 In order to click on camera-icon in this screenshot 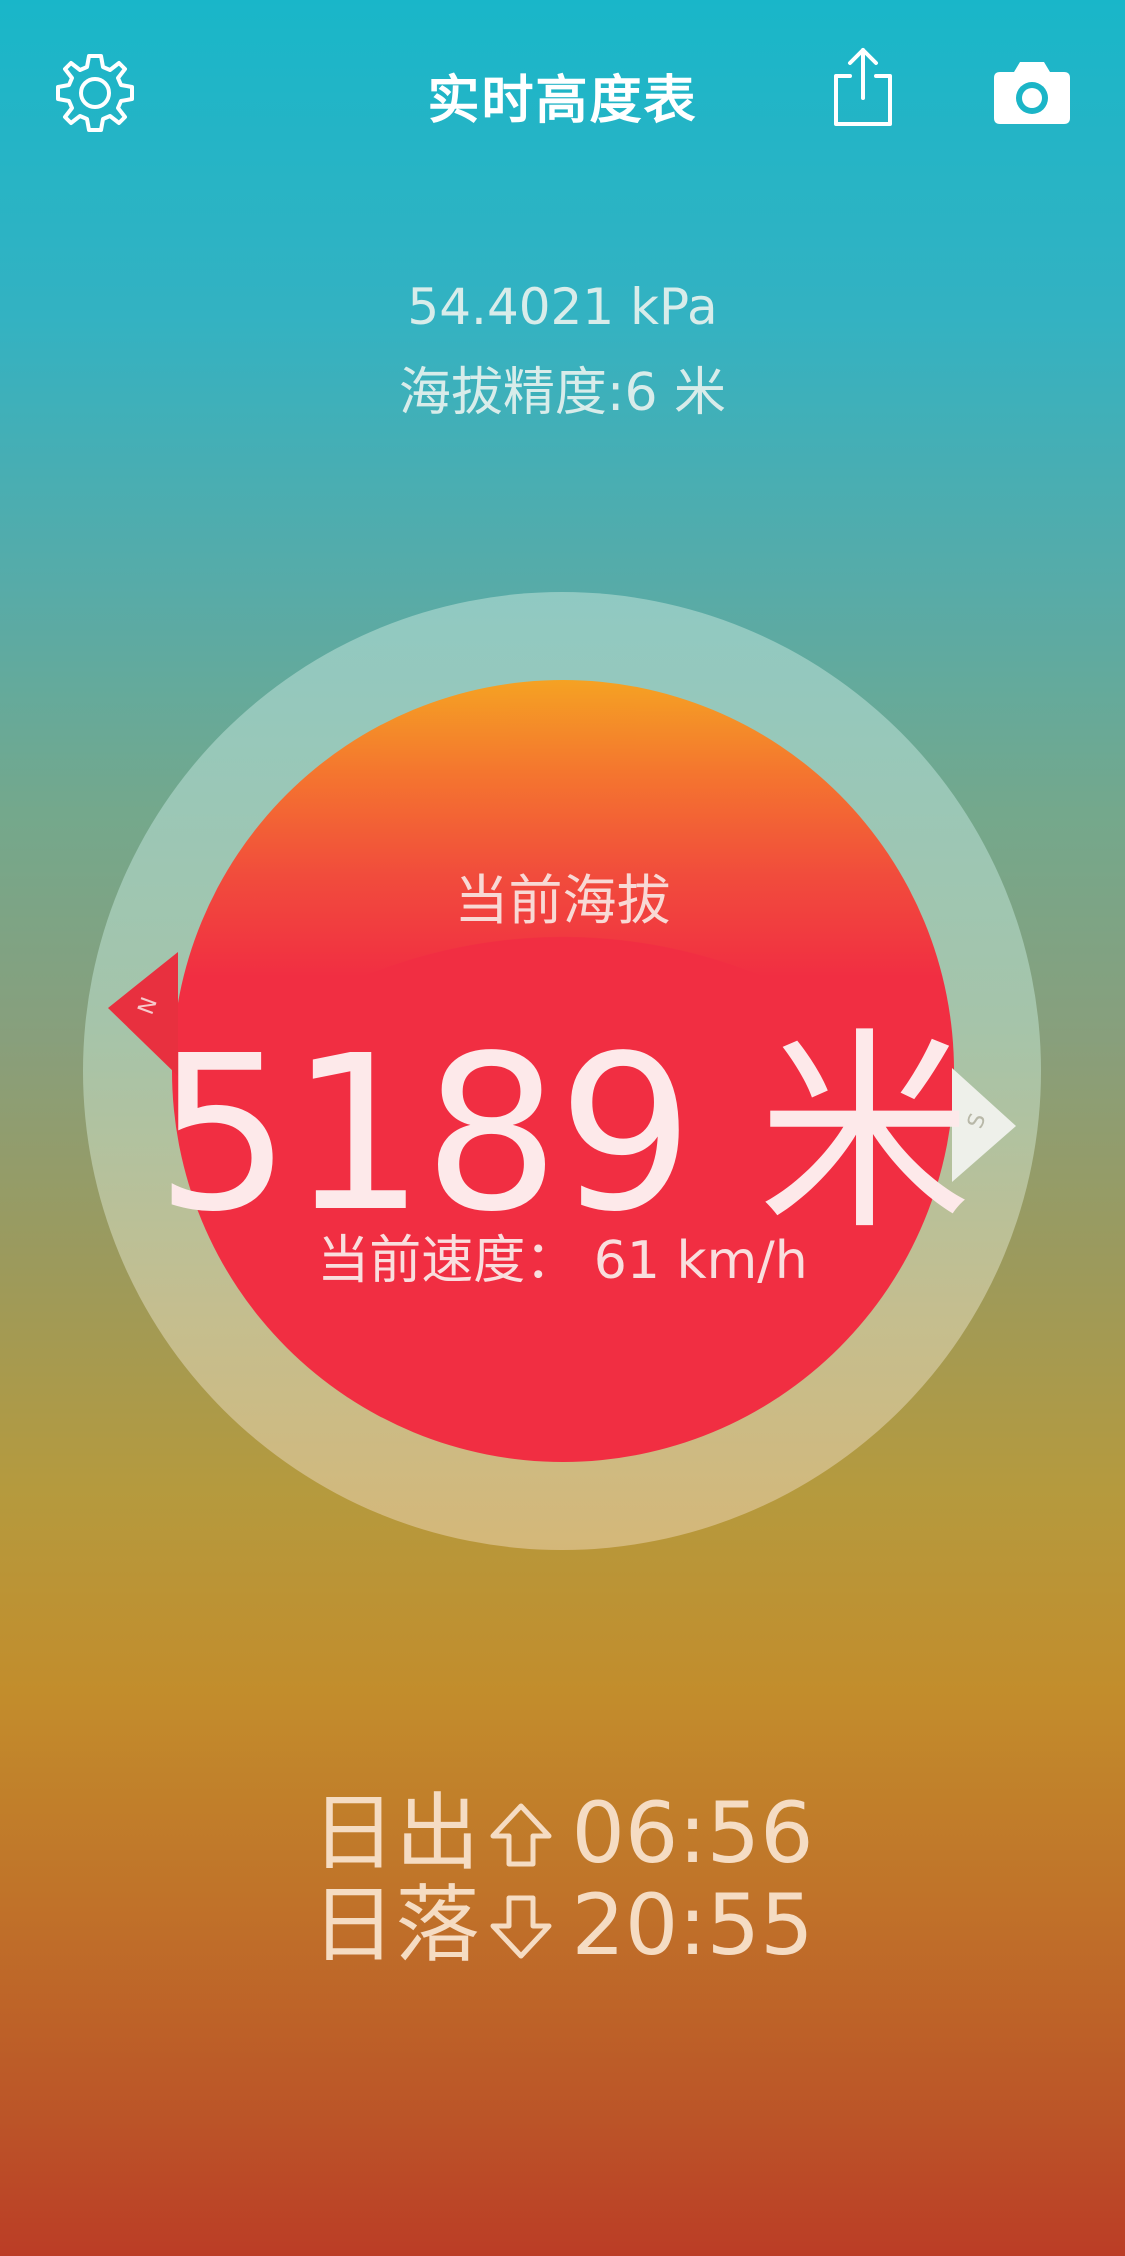, I will do `click(1032, 93)`.